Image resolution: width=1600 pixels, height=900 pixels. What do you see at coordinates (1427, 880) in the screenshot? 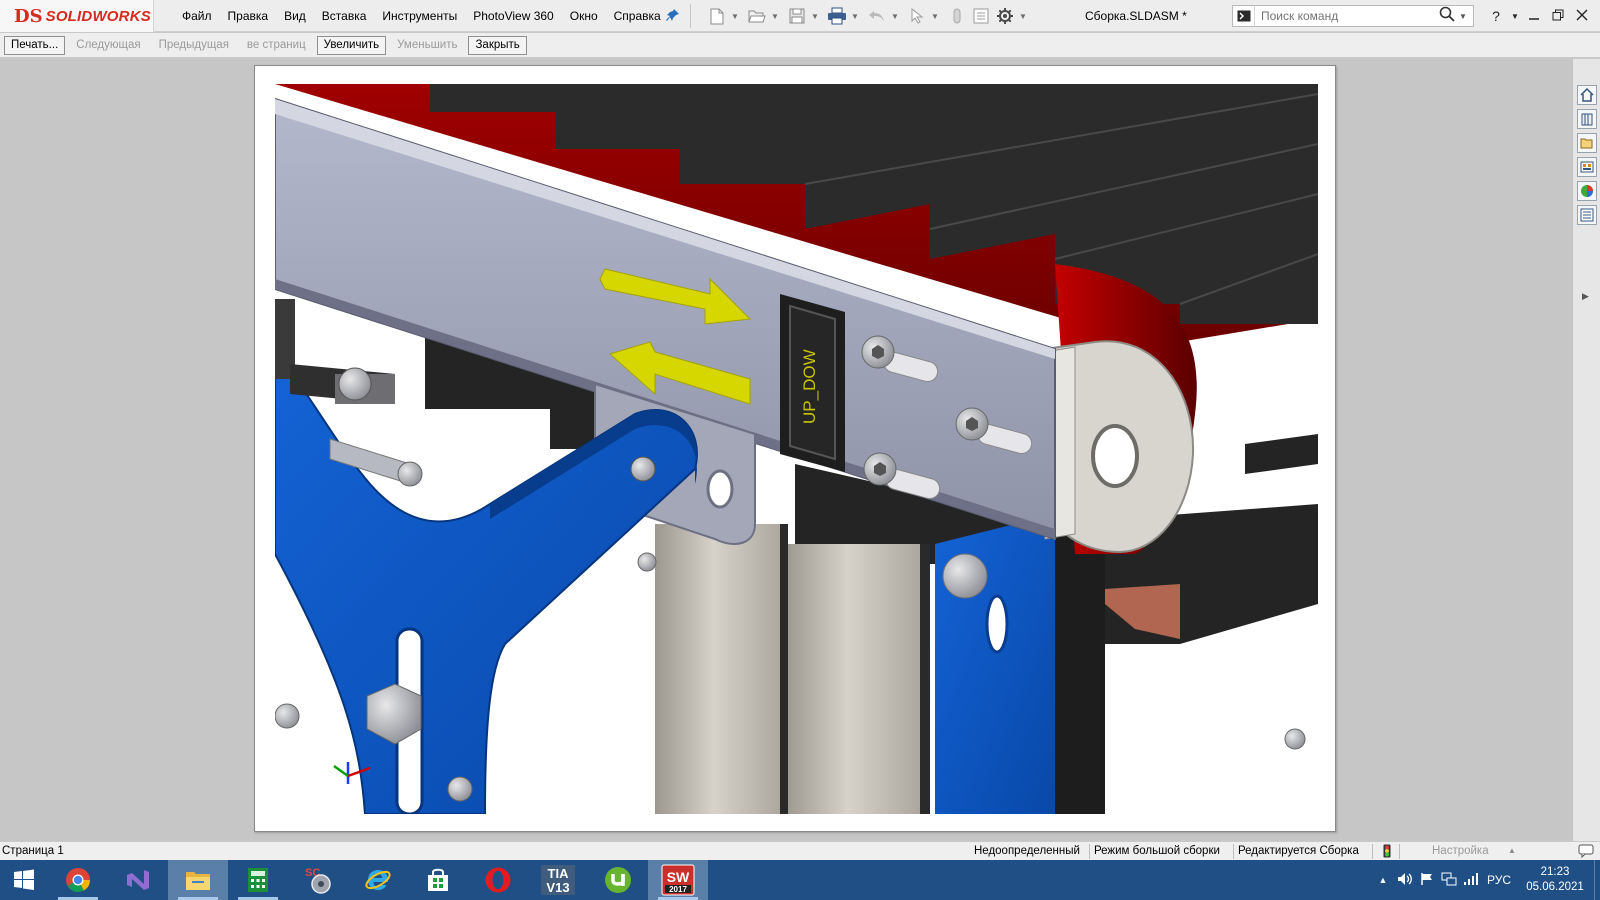
I see `flag-icon` at bounding box center [1427, 880].